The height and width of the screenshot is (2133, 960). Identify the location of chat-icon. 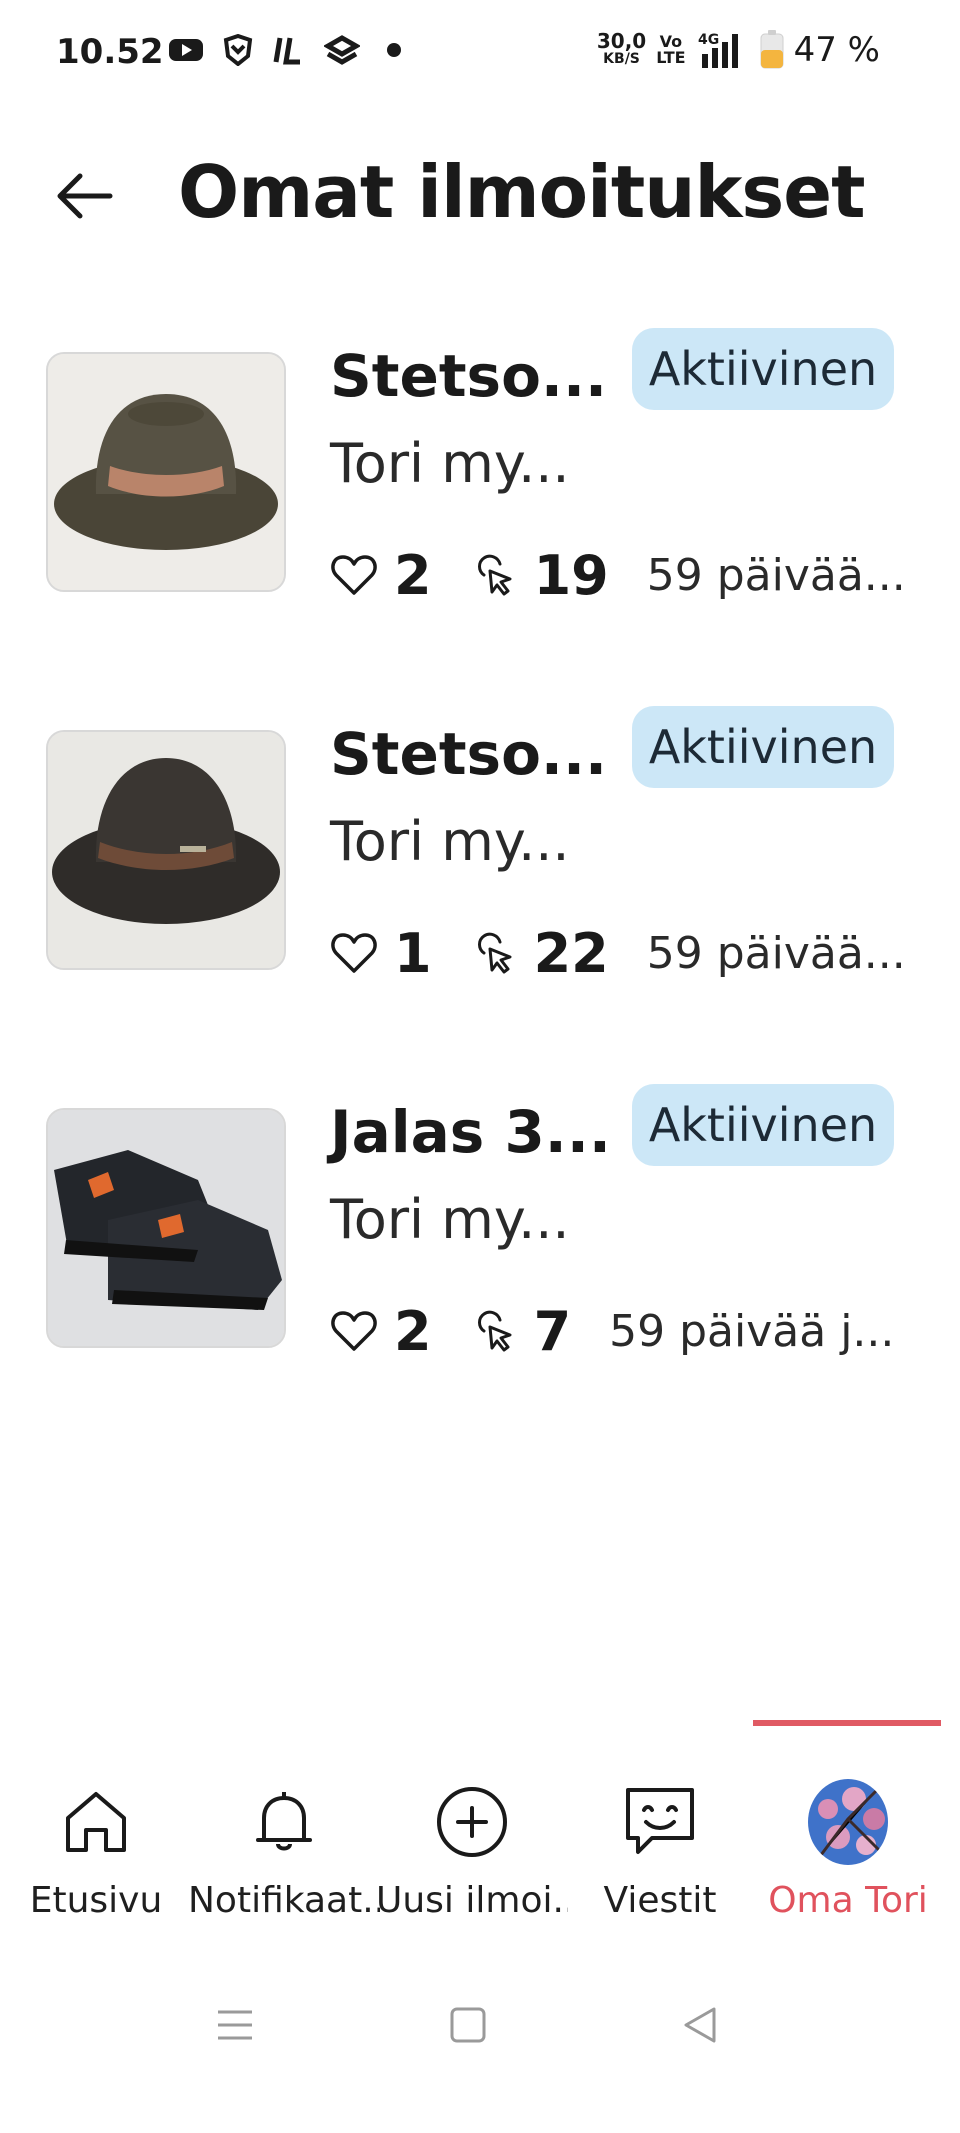
(660, 1821).